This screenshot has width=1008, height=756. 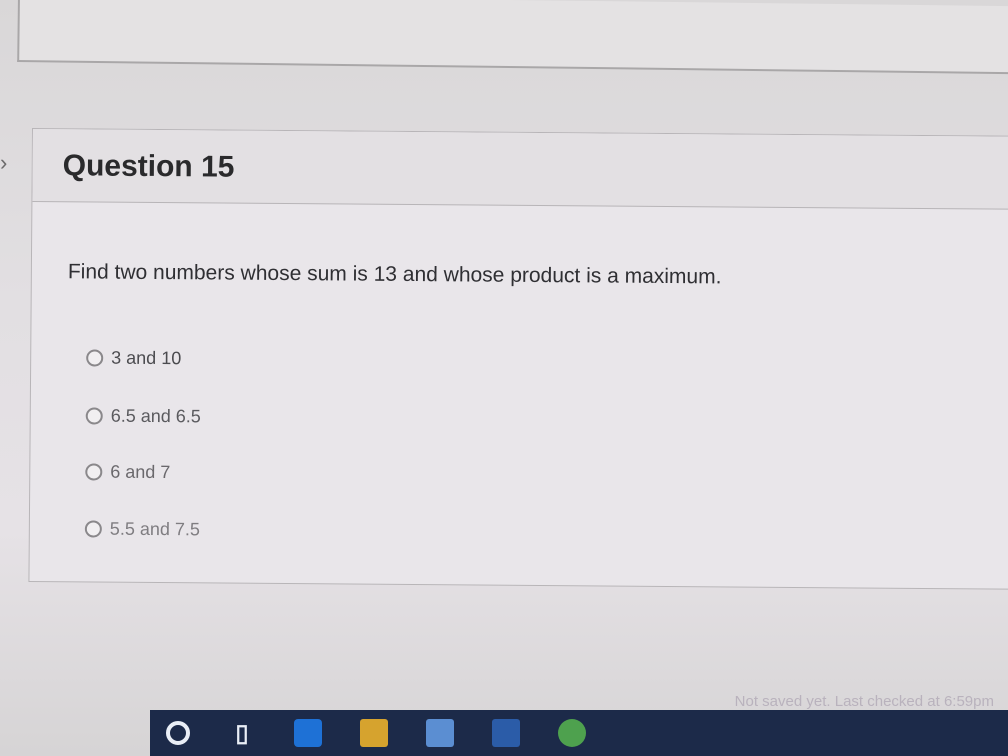 What do you see at coordinates (242, 733) in the screenshot?
I see `task-view-icon: ▯` at bounding box center [242, 733].